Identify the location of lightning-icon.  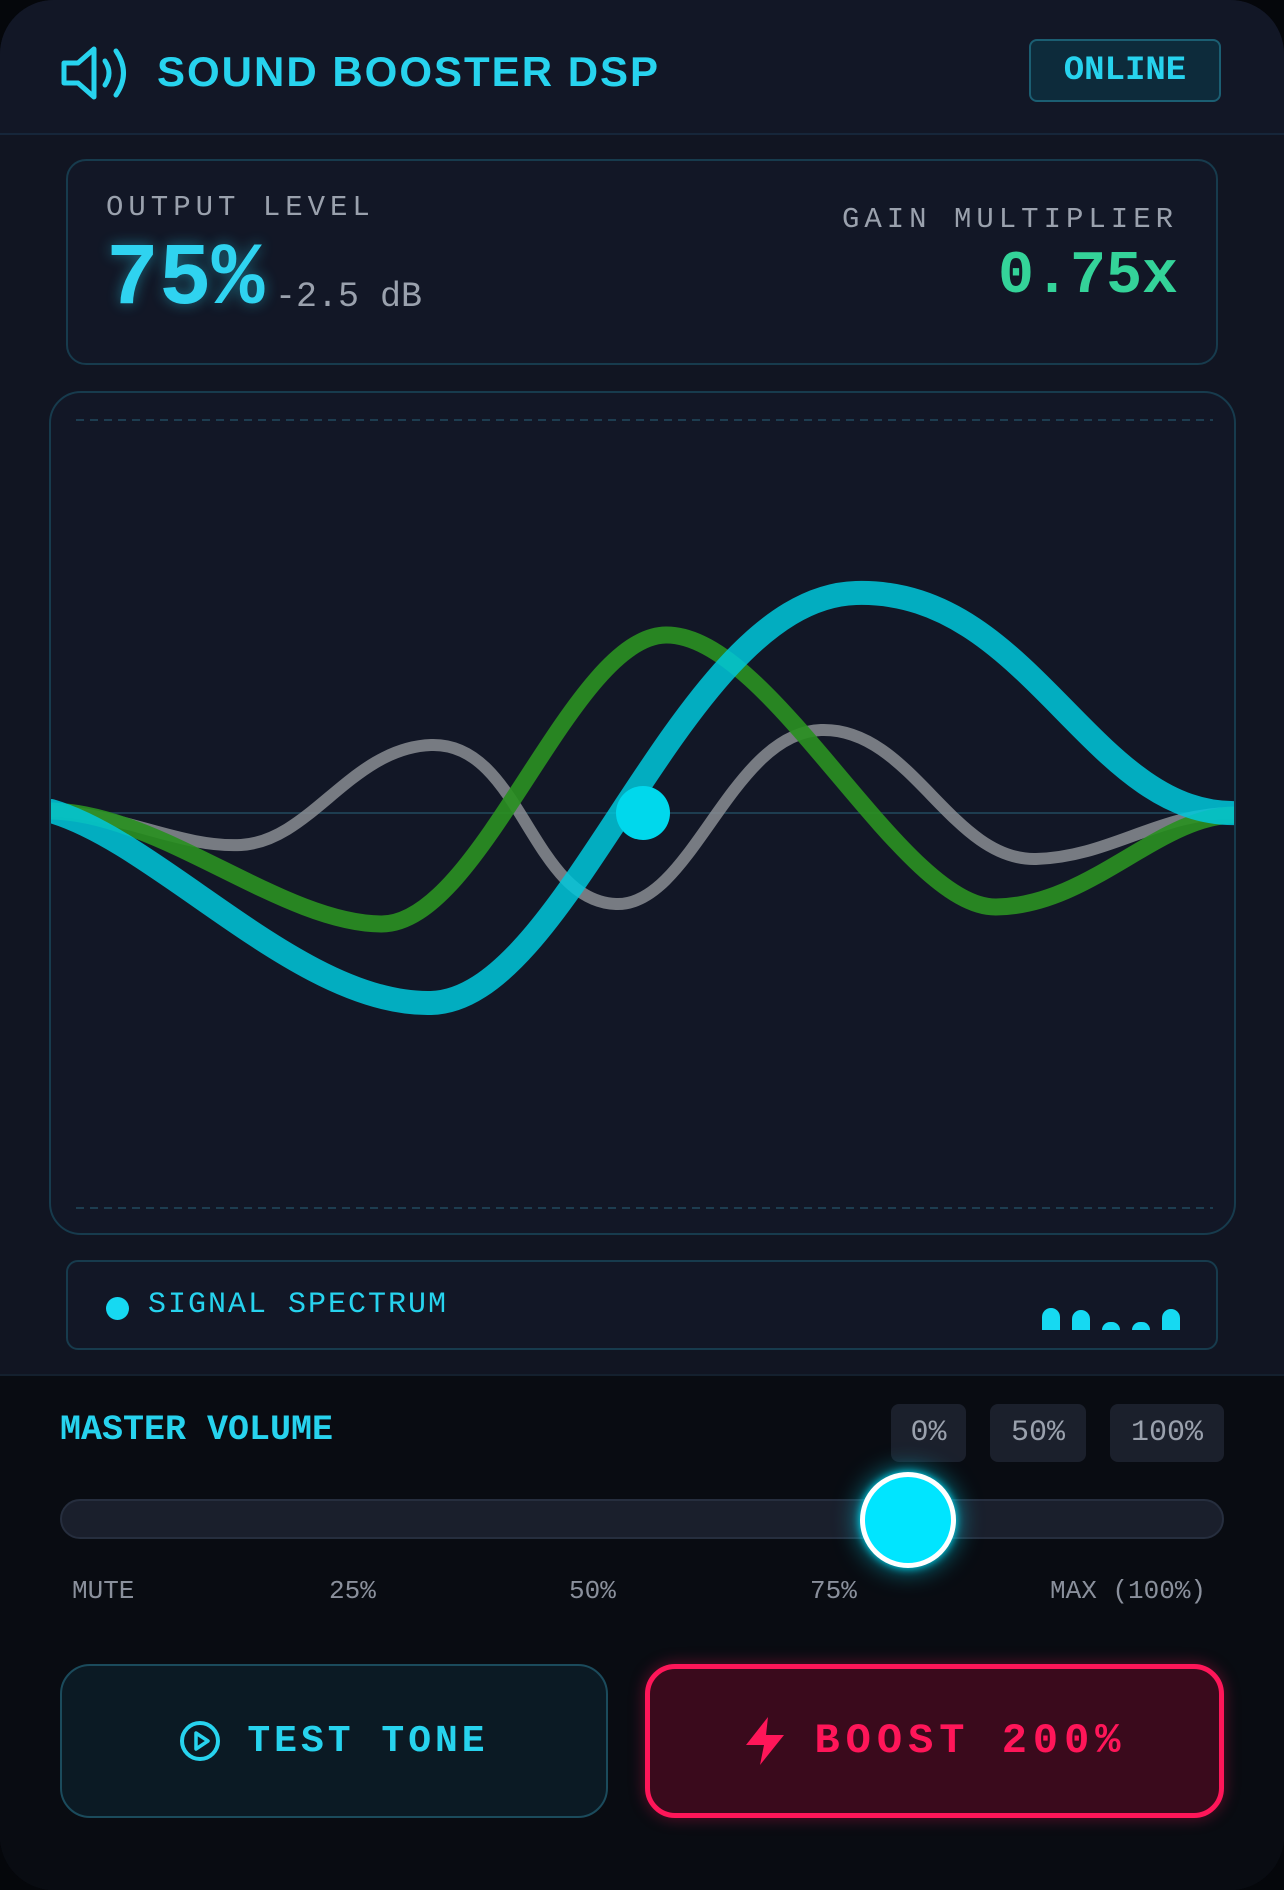
(765, 1741).